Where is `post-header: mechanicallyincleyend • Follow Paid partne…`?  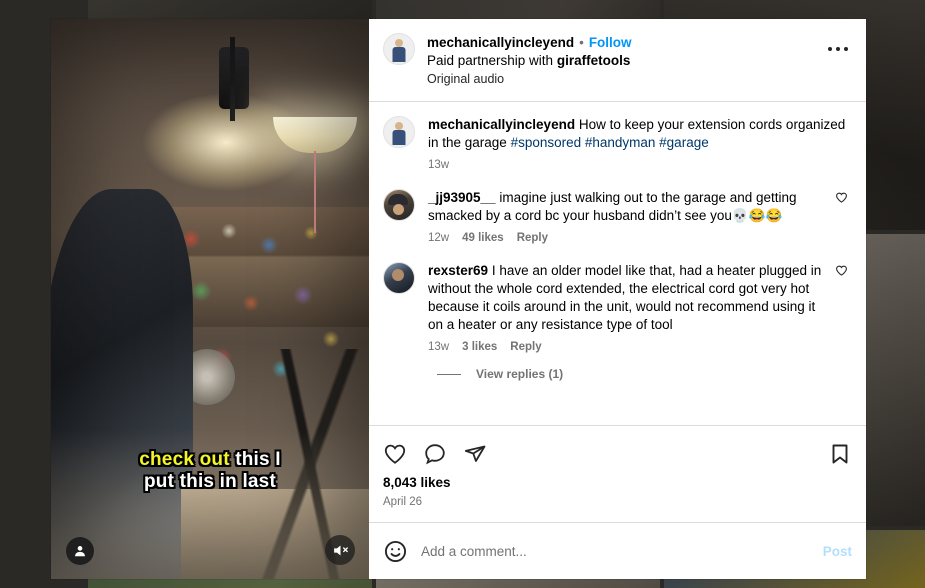 post-header: mechanicallyincleyend • Follow Paid partne… is located at coordinates (617, 60).